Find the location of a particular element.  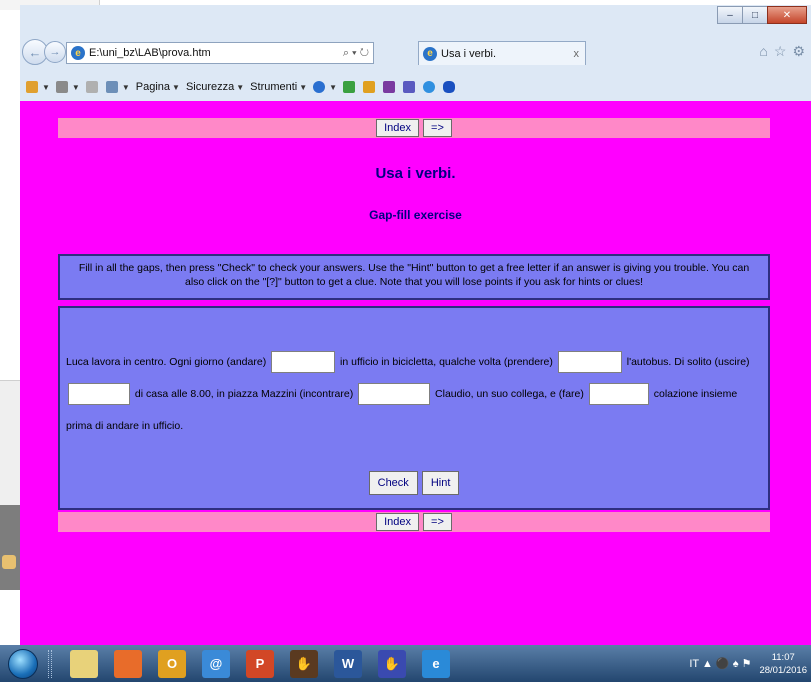

gap-input-uscire is located at coordinates (99, 394).